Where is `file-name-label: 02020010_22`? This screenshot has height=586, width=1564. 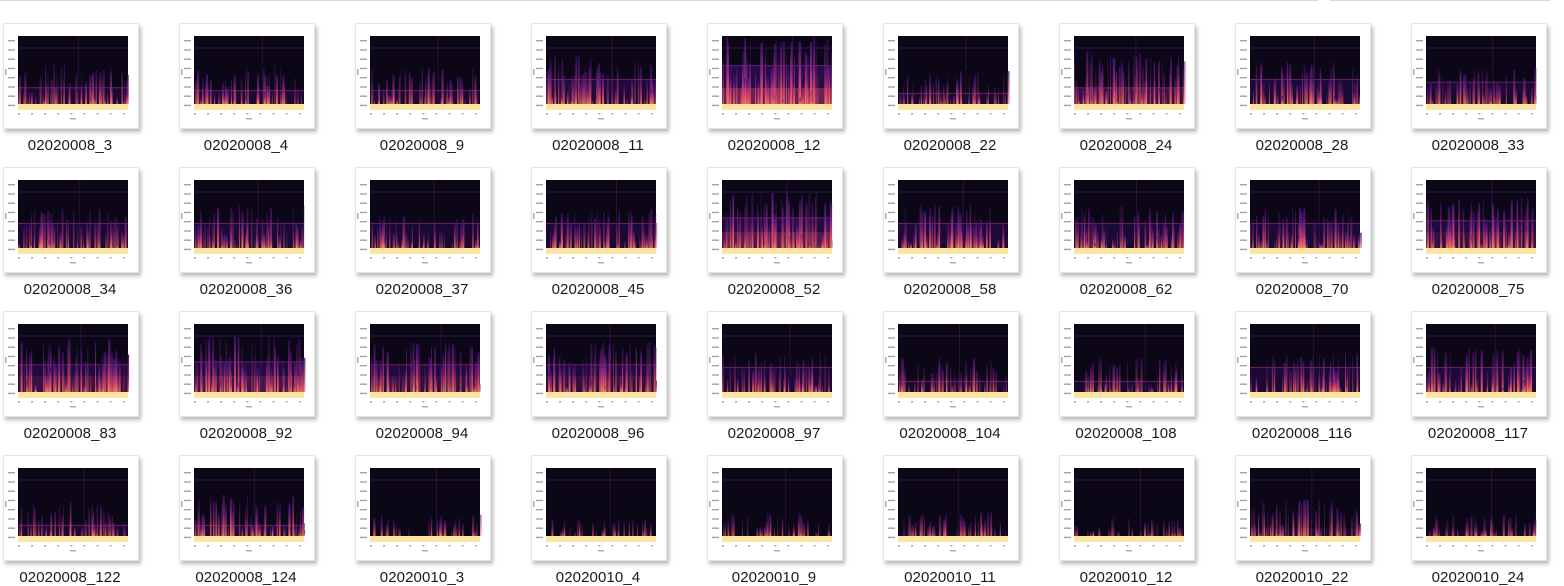
file-name-label: 02020010_22 is located at coordinates (1302, 577).